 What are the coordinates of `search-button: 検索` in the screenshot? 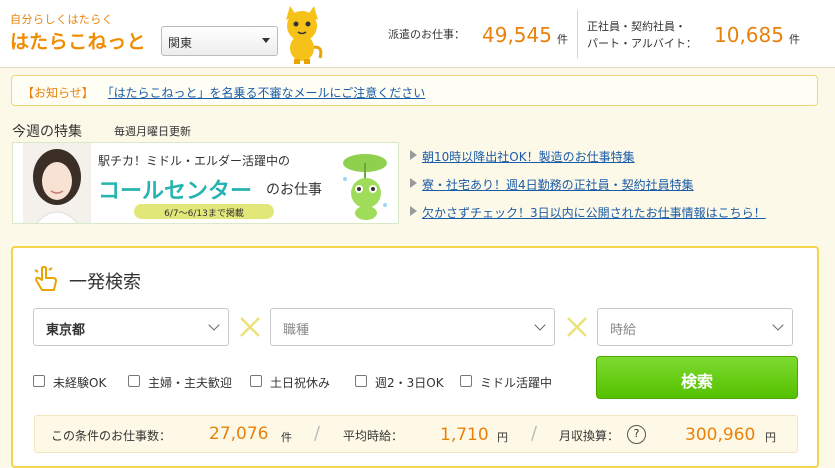 It's located at (697, 377).